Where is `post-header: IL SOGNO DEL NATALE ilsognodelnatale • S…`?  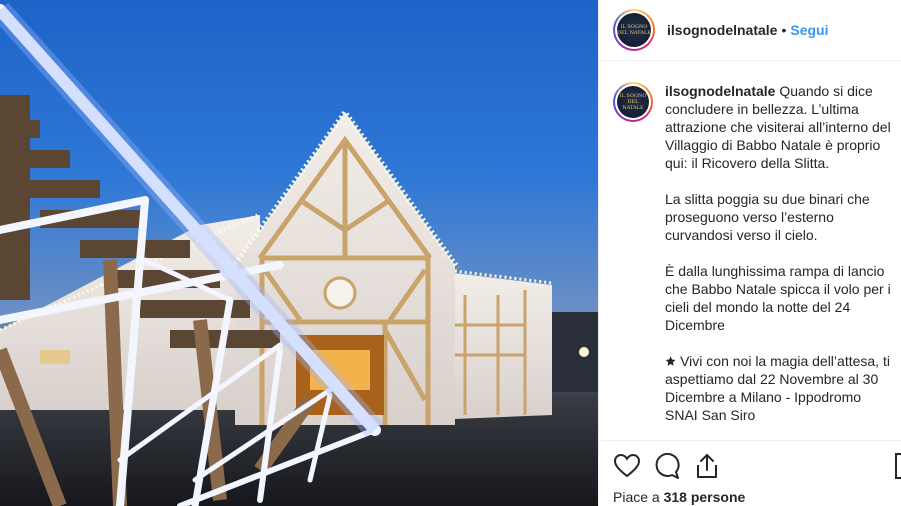
post-header: IL SOGNO DEL NATALE ilsognodelnatale • S… is located at coordinates (750, 30).